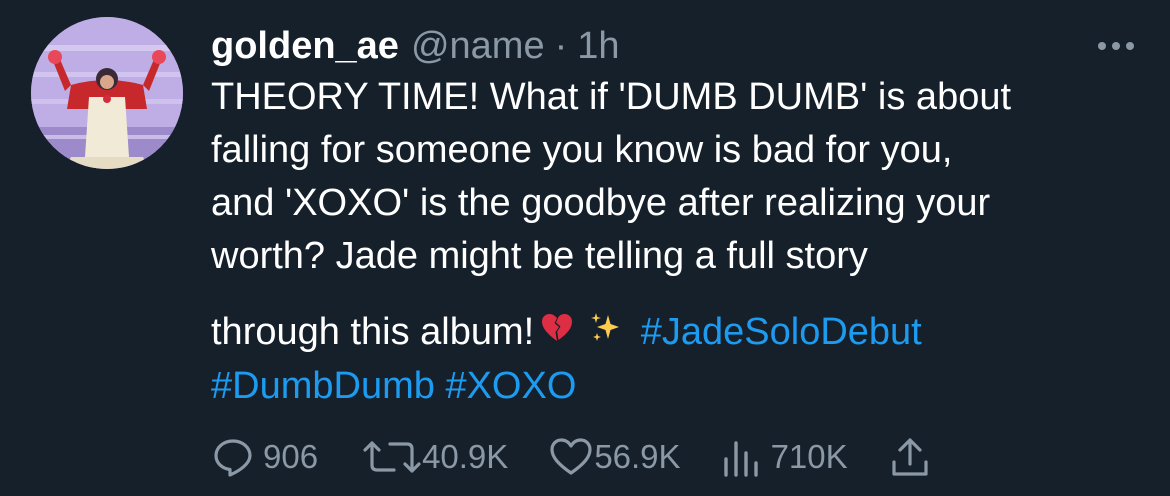 The image size is (1170, 496). Describe the element at coordinates (809, 456) in the screenshot. I see `views-count: 710K` at that location.